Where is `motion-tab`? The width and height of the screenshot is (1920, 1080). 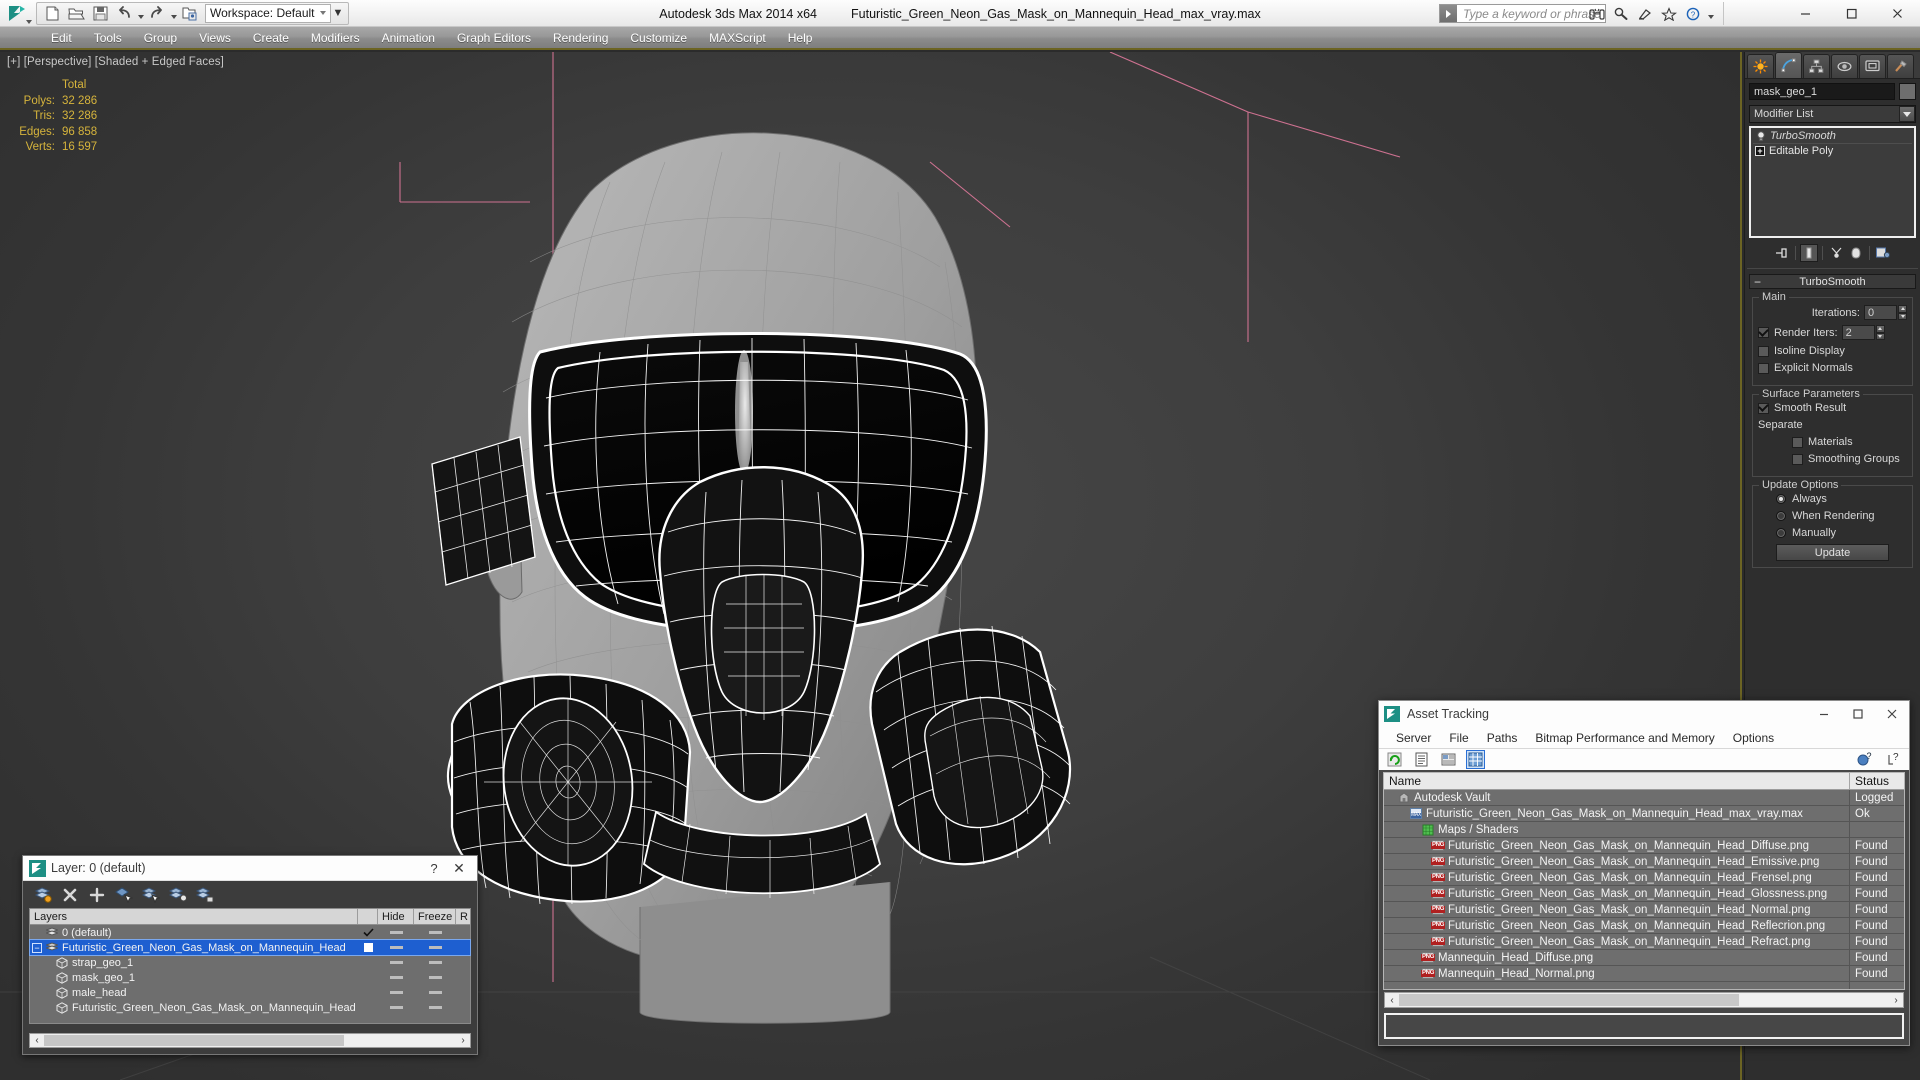
motion-tab is located at coordinates (1844, 66).